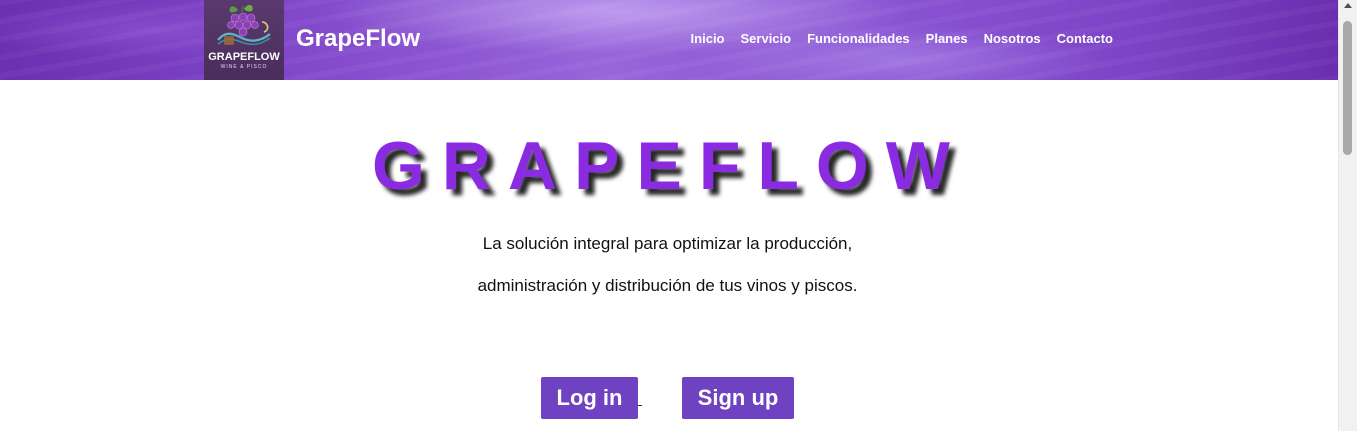  Describe the element at coordinates (1085, 38) in the screenshot. I see `nav-link-contacto: Contacto` at that location.